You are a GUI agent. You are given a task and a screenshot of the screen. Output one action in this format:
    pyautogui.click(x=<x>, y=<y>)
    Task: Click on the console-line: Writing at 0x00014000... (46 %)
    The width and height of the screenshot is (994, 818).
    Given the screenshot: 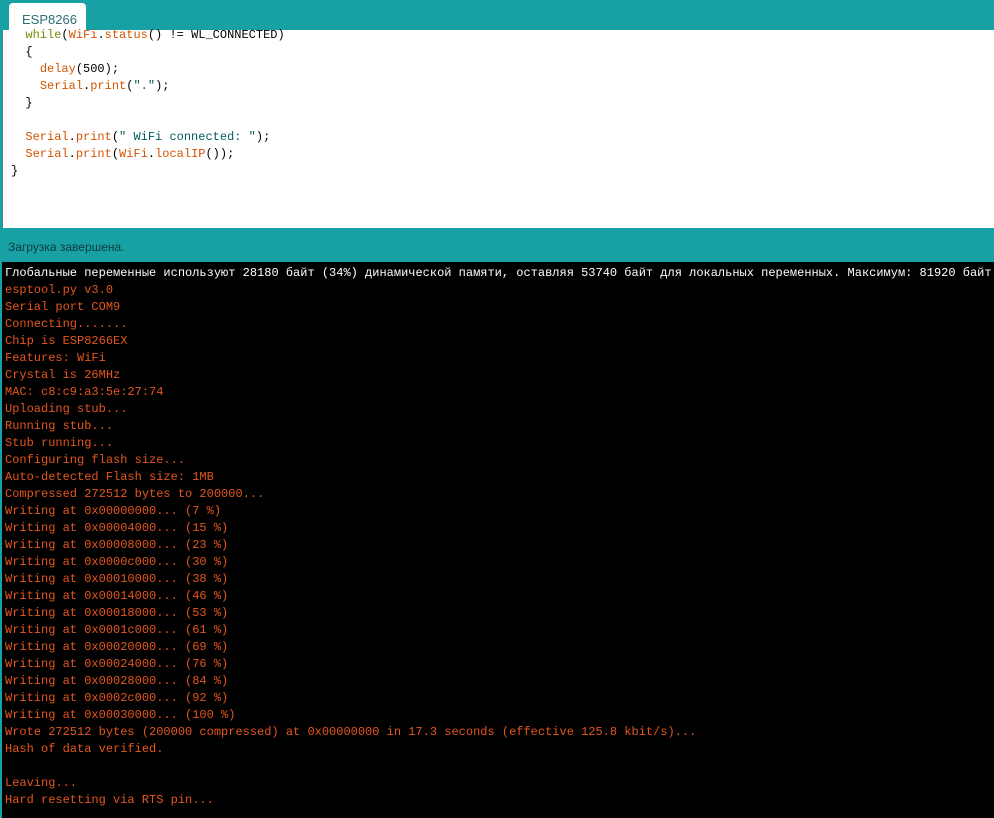 What is the action you would take?
    pyautogui.click(x=117, y=596)
    